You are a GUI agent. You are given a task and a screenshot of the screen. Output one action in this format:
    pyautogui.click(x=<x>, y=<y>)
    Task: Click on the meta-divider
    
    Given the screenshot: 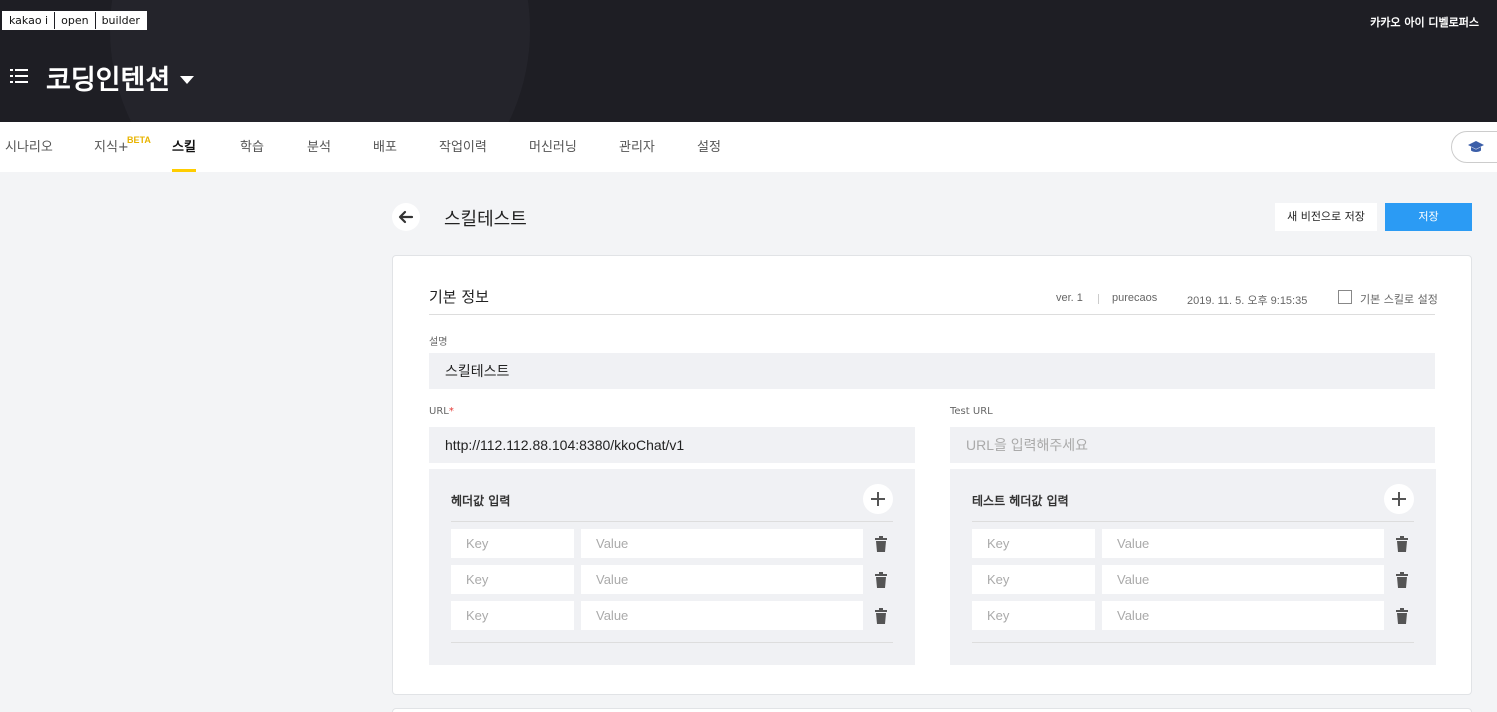 What is the action you would take?
    pyautogui.click(x=1098, y=299)
    